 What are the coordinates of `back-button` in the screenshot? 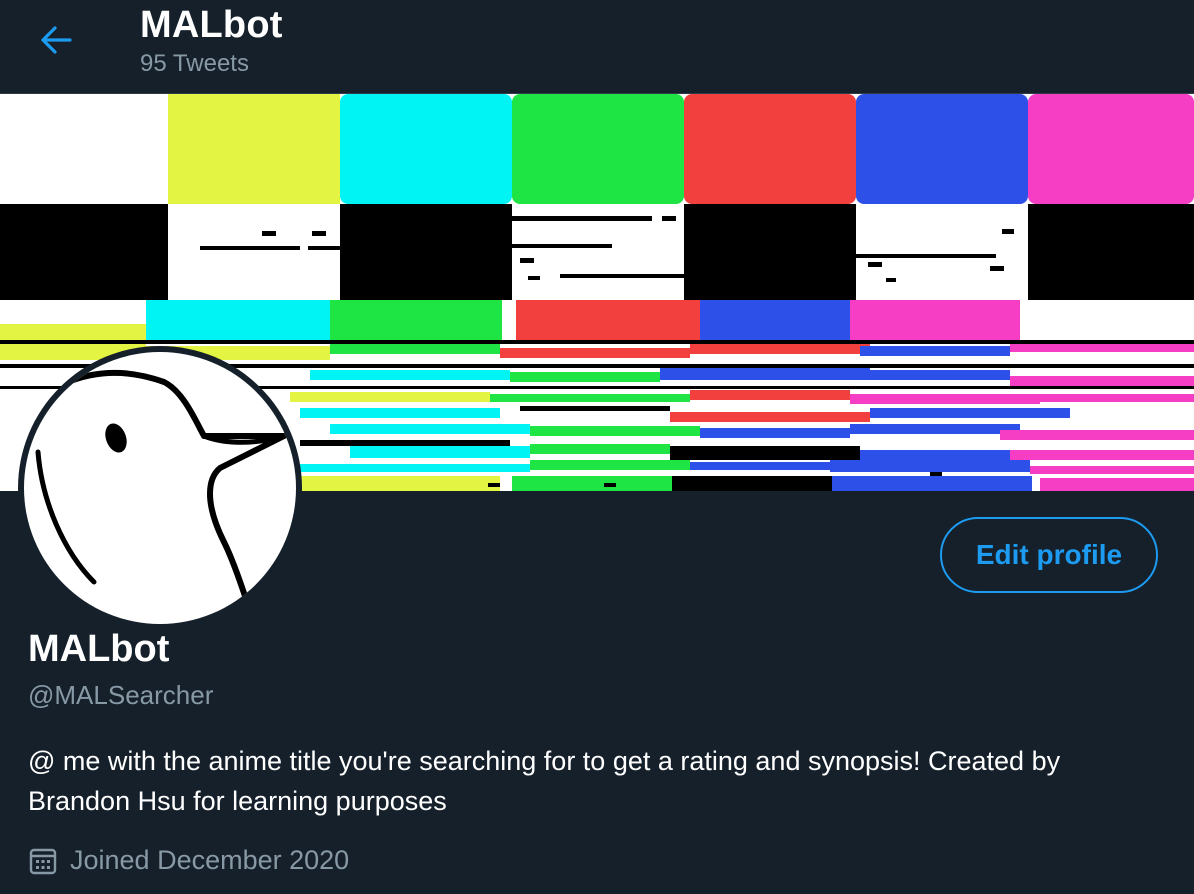 It's located at (56, 40).